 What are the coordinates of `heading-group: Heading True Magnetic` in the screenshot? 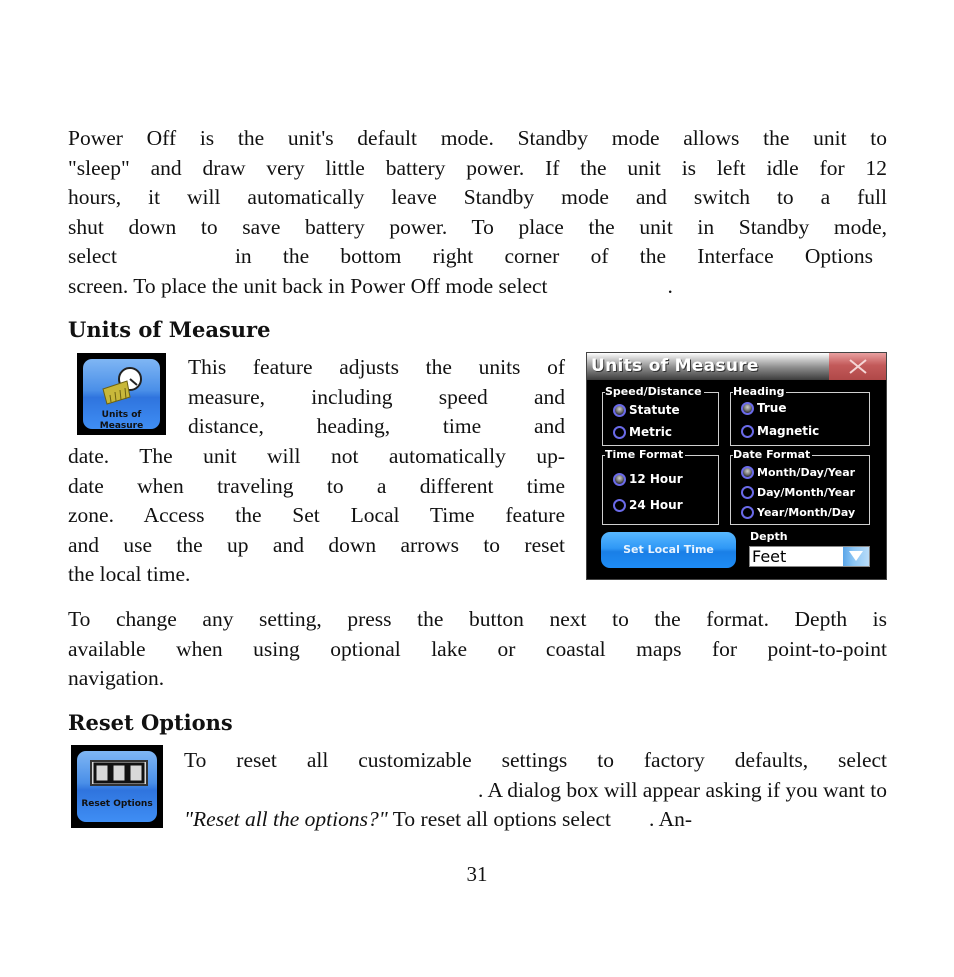 It's located at (800, 415).